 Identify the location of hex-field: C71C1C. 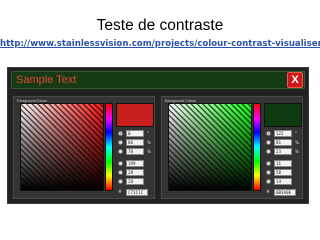
(137, 192).